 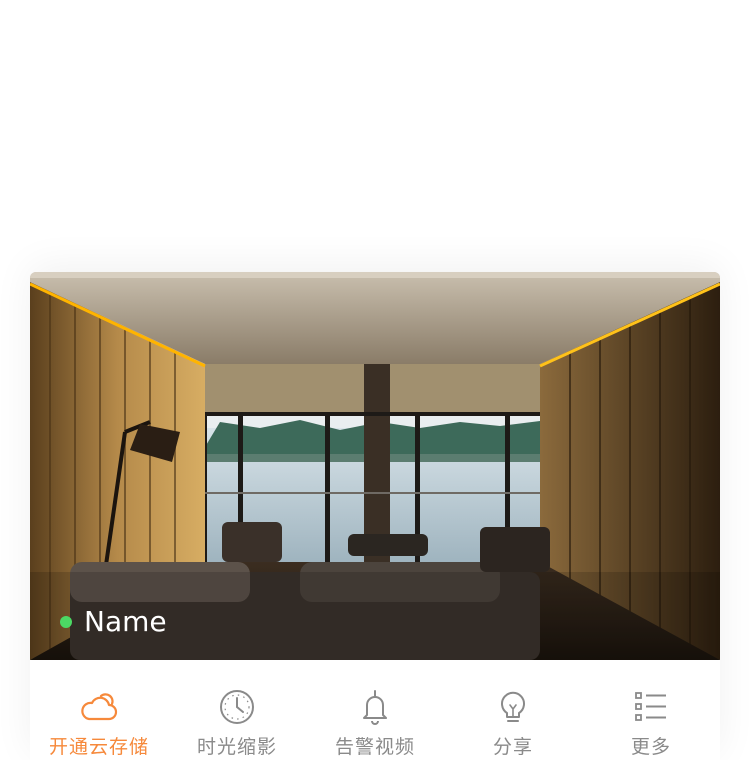 I want to click on more-button: 更多, so click(x=651, y=710).